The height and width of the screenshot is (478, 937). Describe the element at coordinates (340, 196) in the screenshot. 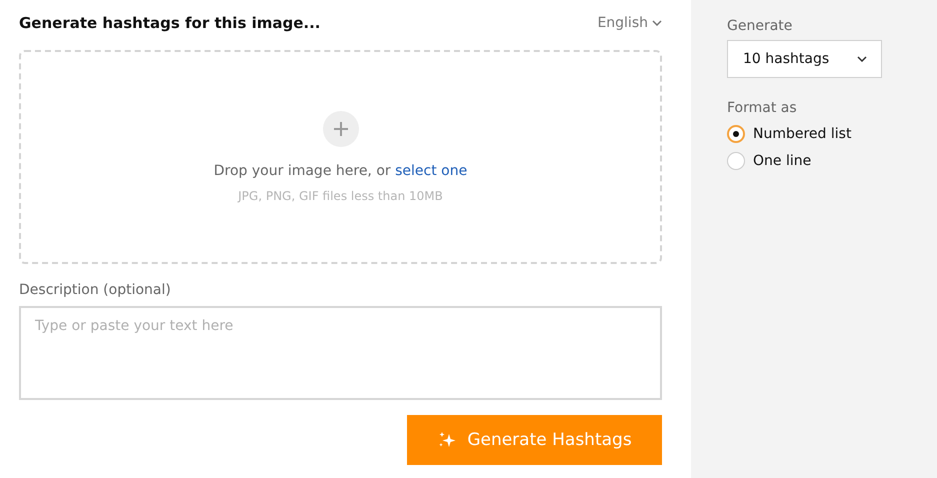

I see `file-hint: JPG, PNG, GIF files less than 10MB` at that location.